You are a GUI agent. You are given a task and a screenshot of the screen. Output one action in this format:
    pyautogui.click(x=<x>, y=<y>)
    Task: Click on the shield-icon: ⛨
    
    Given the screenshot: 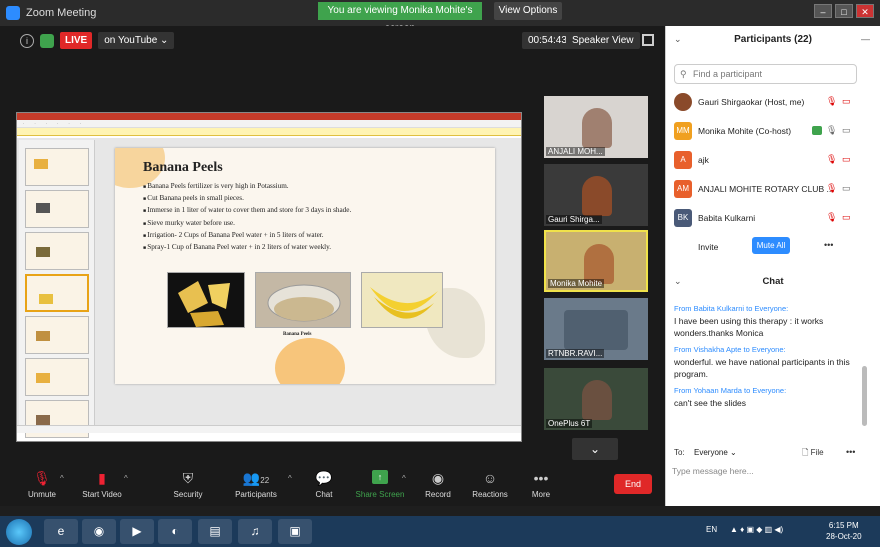 What is the action you would take?
    pyautogui.click(x=188, y=478)
    